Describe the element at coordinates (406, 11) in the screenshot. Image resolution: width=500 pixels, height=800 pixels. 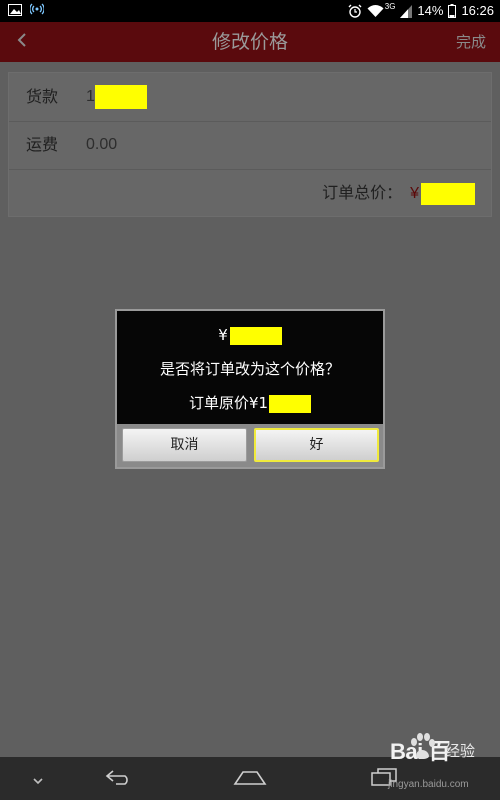
I see `cell-signal-icon` at that location.